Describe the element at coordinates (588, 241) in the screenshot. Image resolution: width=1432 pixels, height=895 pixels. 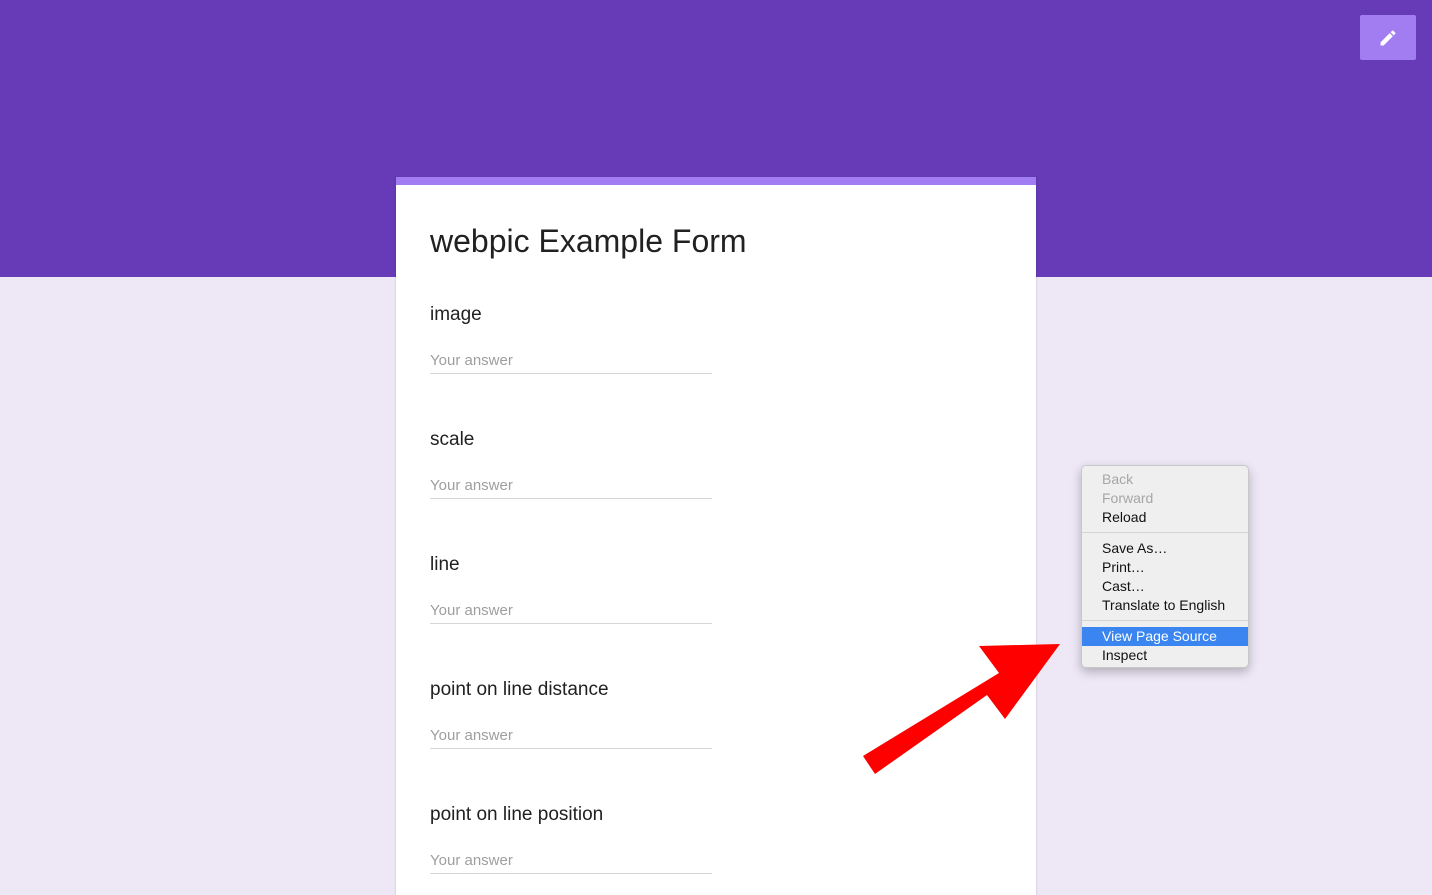
I see `form-title: webpic Example Form` at that location.